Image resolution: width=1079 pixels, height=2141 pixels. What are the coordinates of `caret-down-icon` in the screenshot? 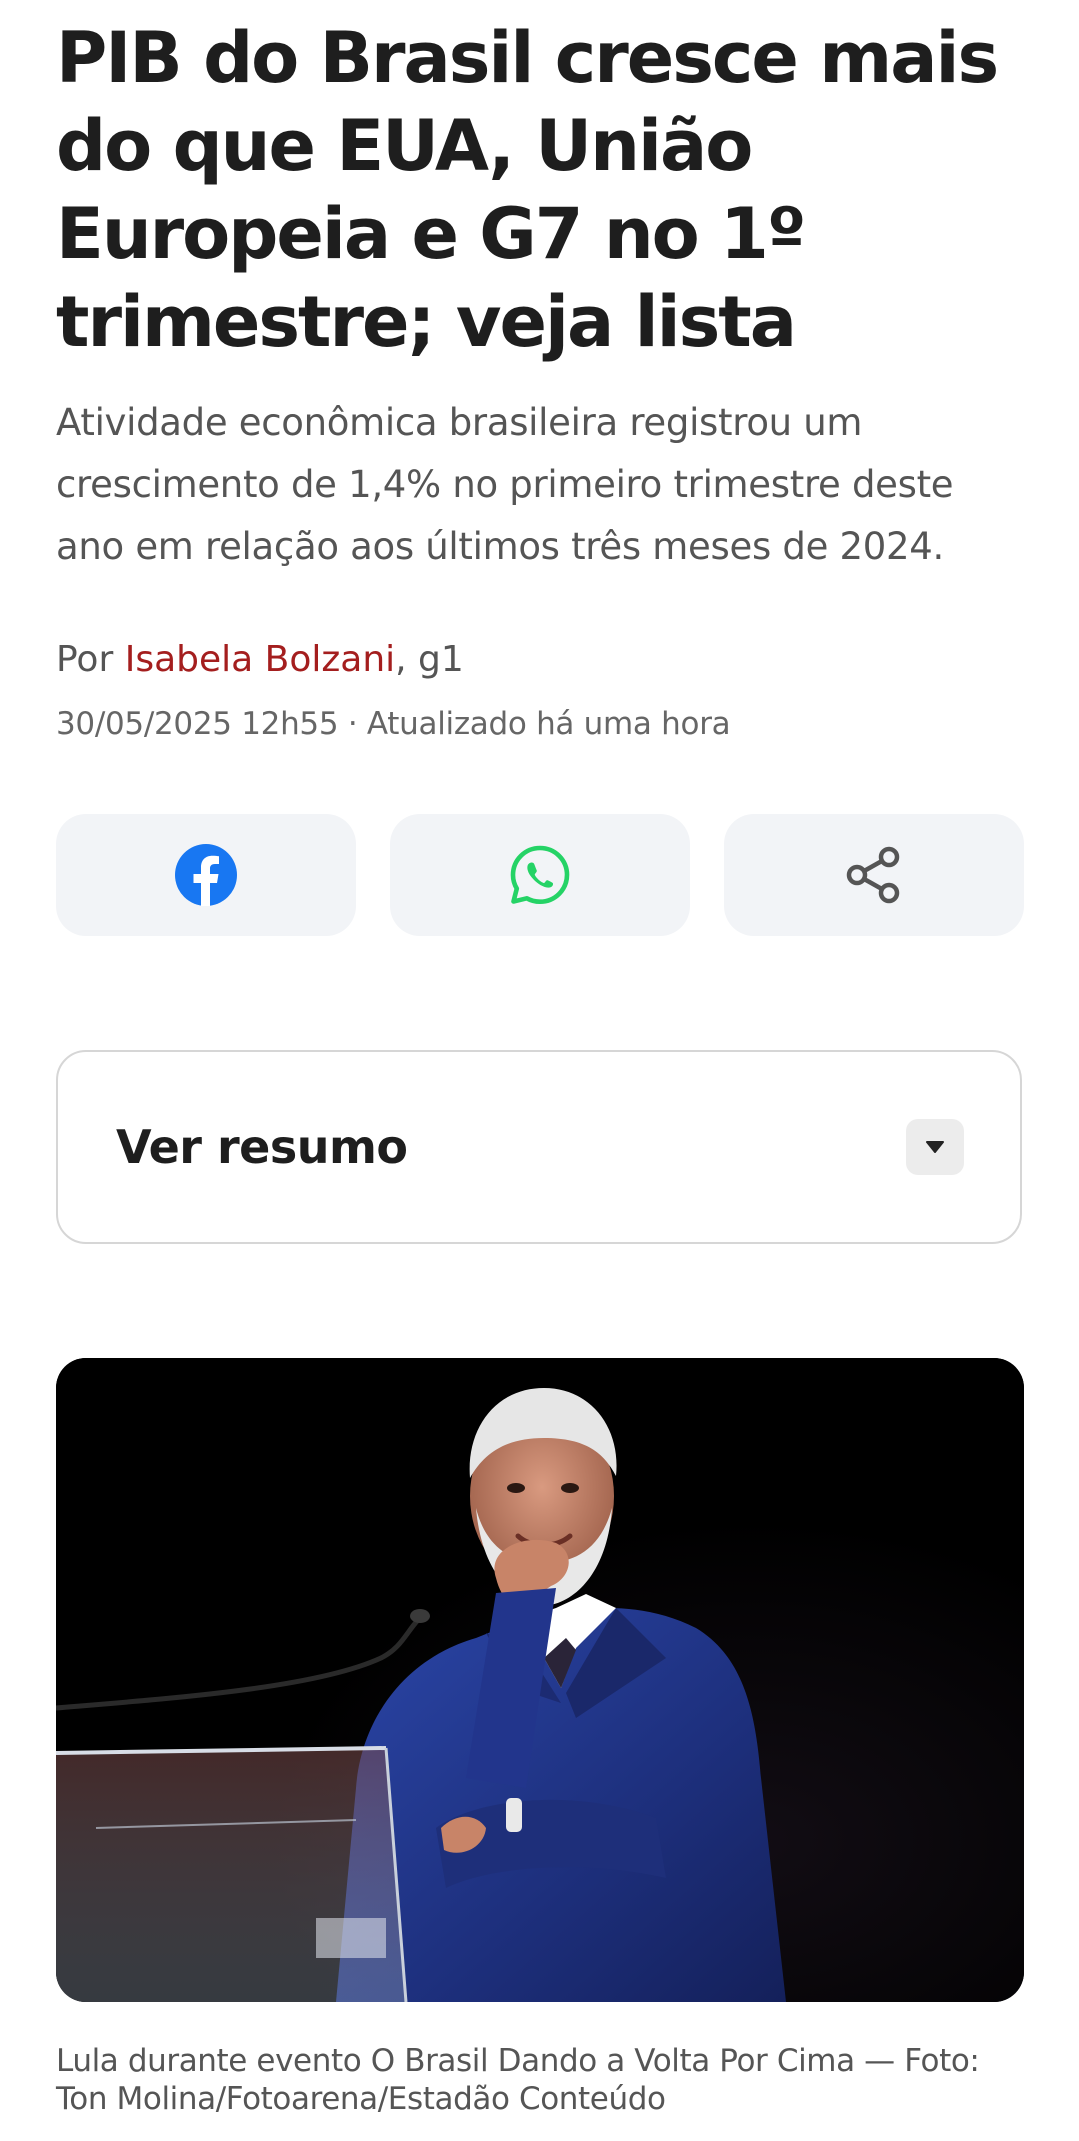 It's located at (935, 1147).